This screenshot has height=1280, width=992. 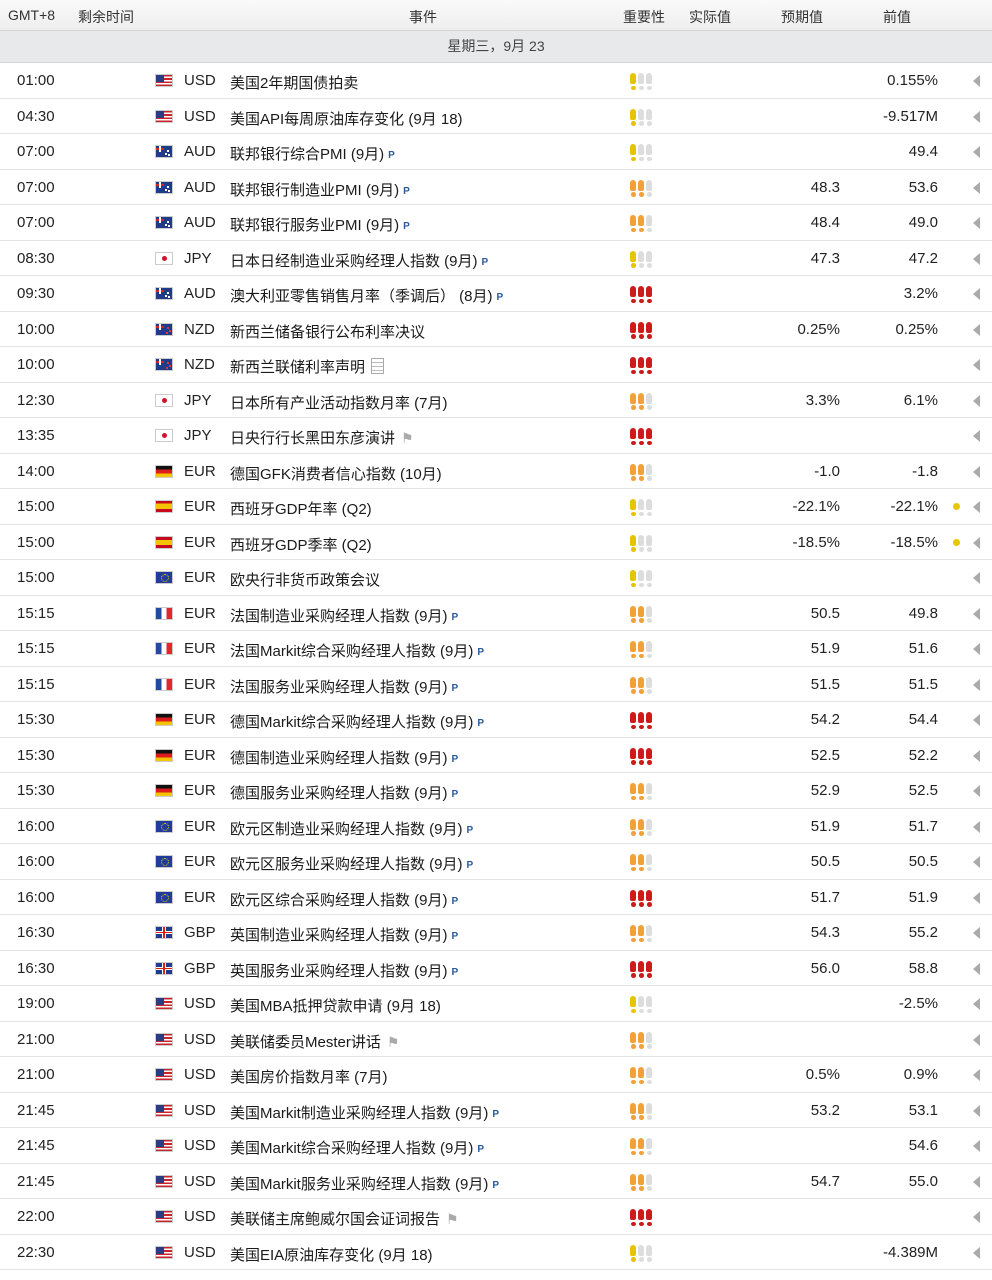 I want to click on event-title: 美联储委员Mester讲话, so click(x=305, y=1042).